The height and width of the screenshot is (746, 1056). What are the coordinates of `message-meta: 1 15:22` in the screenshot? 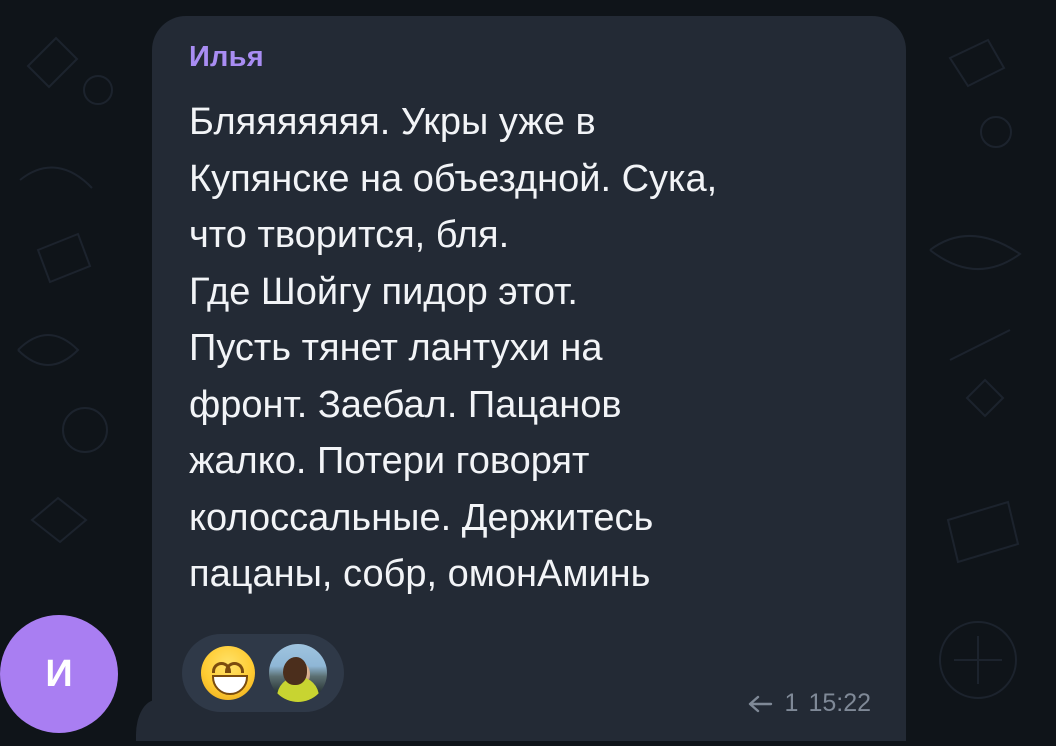 It's located at (808, 703).